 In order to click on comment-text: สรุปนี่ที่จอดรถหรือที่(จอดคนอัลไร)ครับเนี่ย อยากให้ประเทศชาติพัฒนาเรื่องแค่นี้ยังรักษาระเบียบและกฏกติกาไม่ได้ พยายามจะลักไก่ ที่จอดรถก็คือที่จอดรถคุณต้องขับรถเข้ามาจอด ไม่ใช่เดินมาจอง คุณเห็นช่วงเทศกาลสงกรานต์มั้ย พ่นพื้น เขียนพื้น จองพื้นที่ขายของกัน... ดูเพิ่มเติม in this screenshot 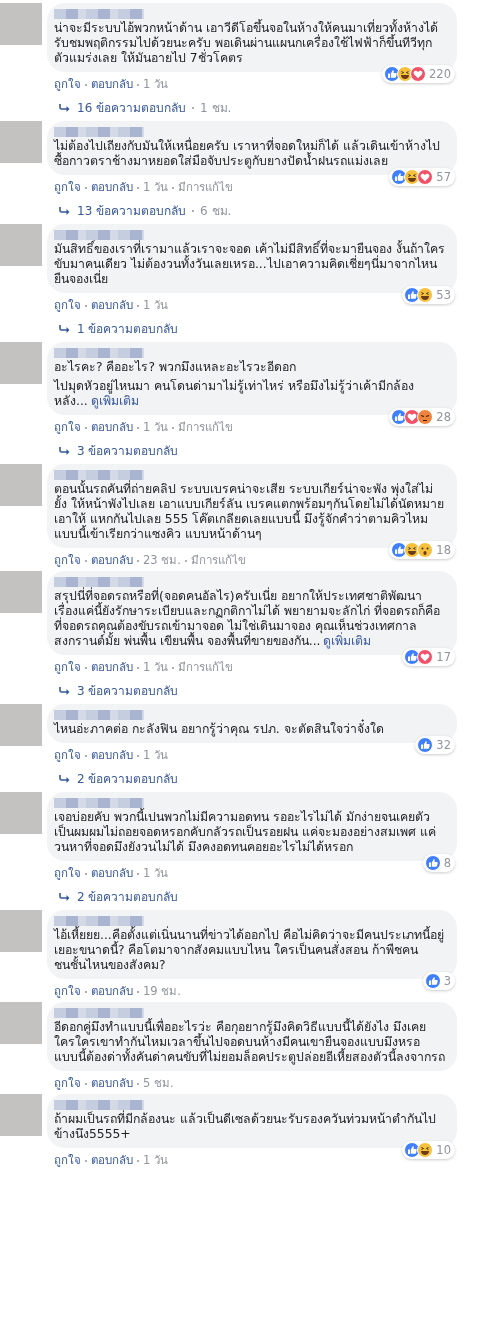, I will do `click(247, 619)`.